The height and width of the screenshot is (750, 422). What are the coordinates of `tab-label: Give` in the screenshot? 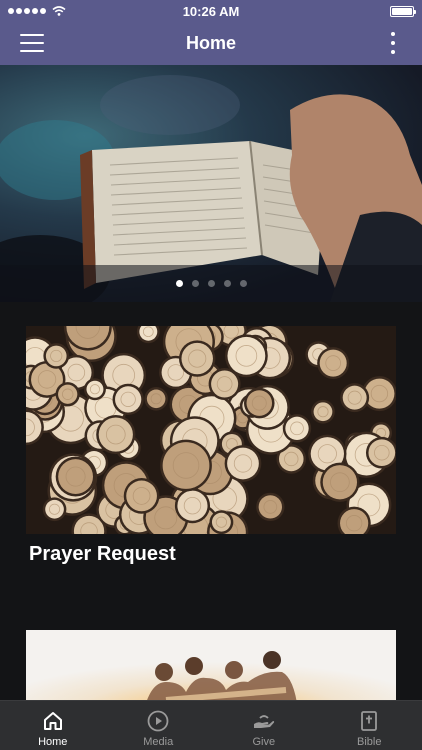 It's located at (264, 742).